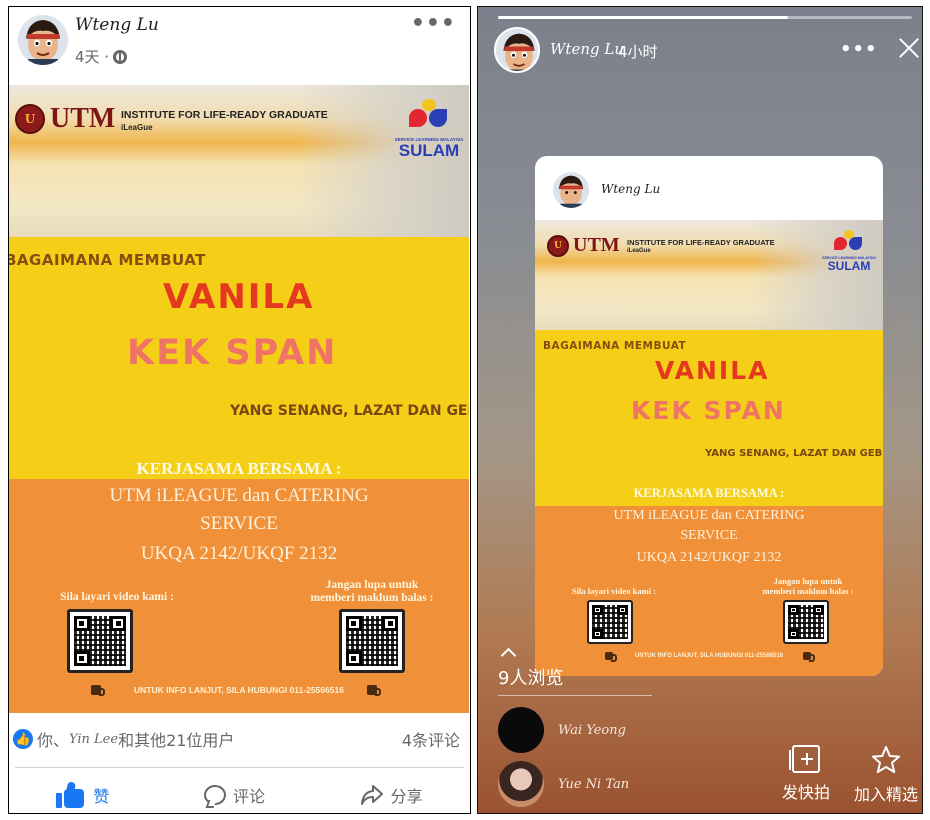 Image resolution: width=930 pixels, height=820 pixels. Describe the element at coordinates (884, 775) in the screenshot. I see `add-to-featured-button: 加入精选` at that location.